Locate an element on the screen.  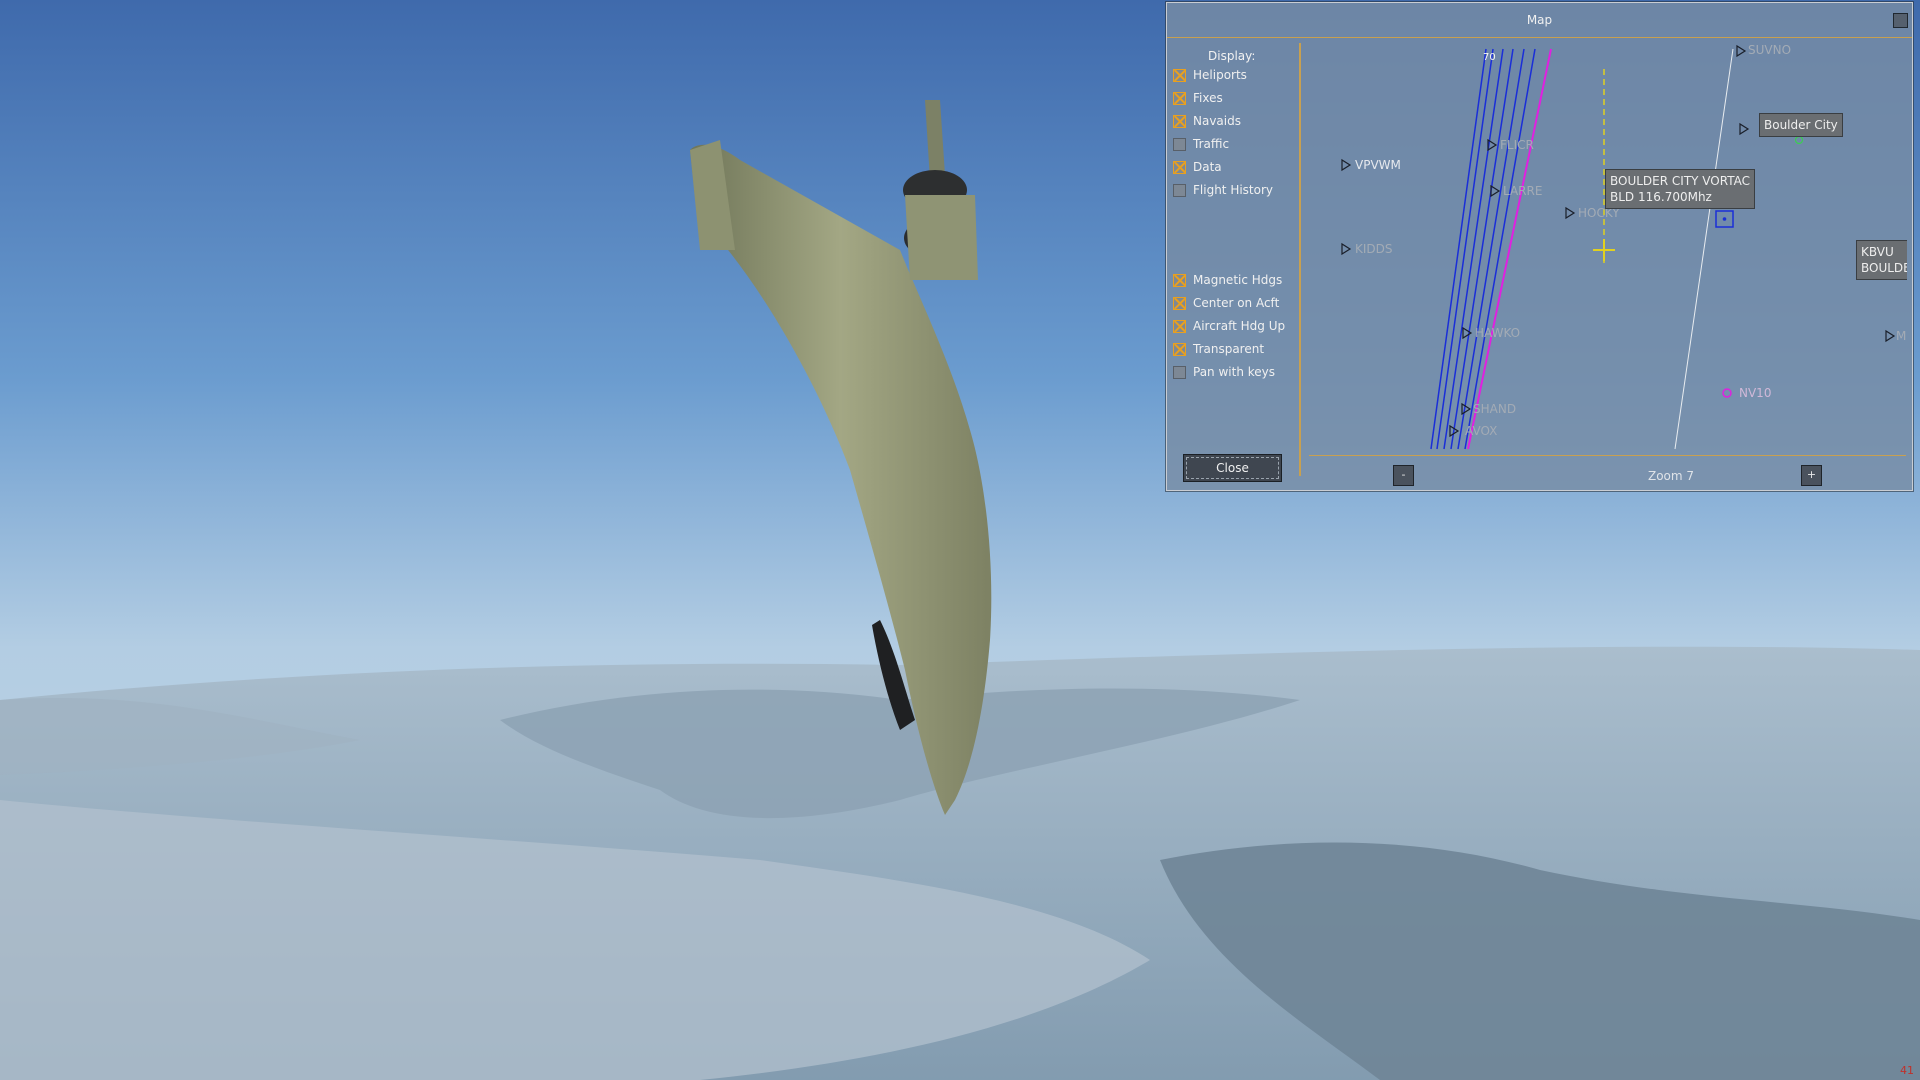
fix-label-avox: AVOX is located at coordinates (1481, 431).